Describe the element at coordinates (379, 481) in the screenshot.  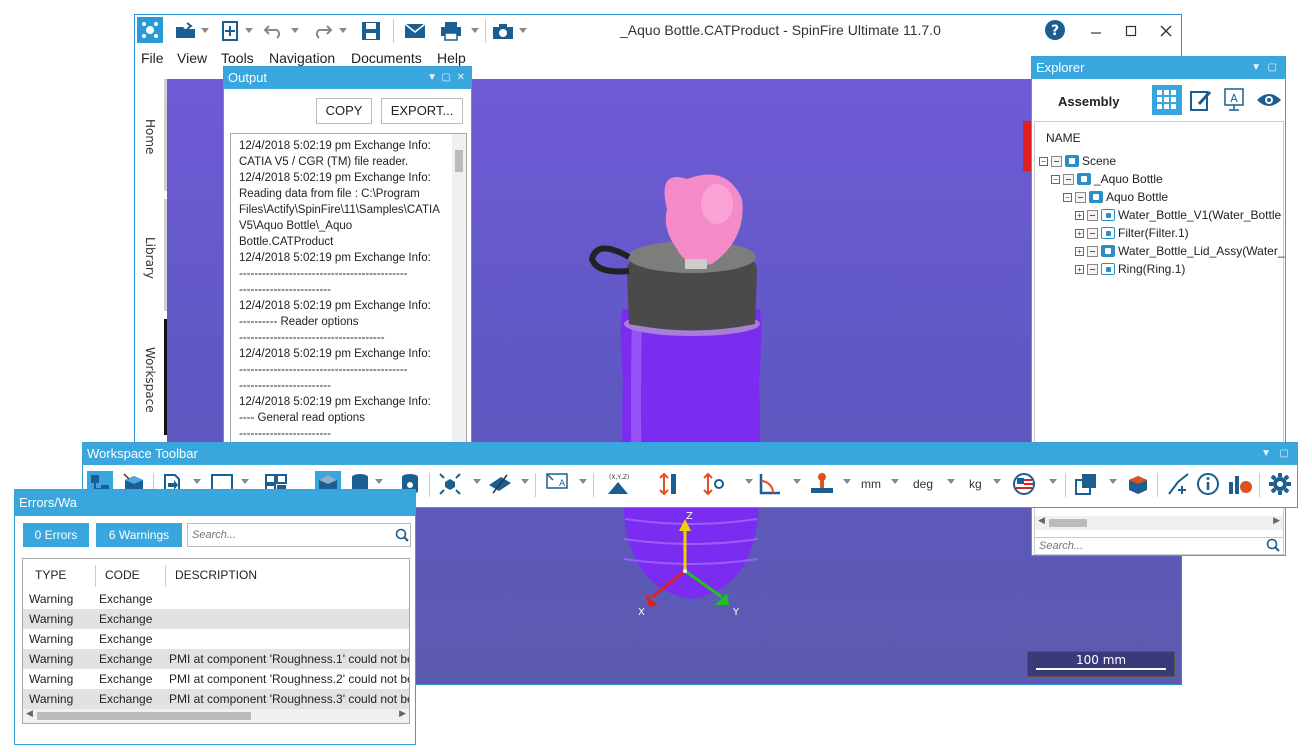
I see `cylinder-dropdown-icon` at that location.